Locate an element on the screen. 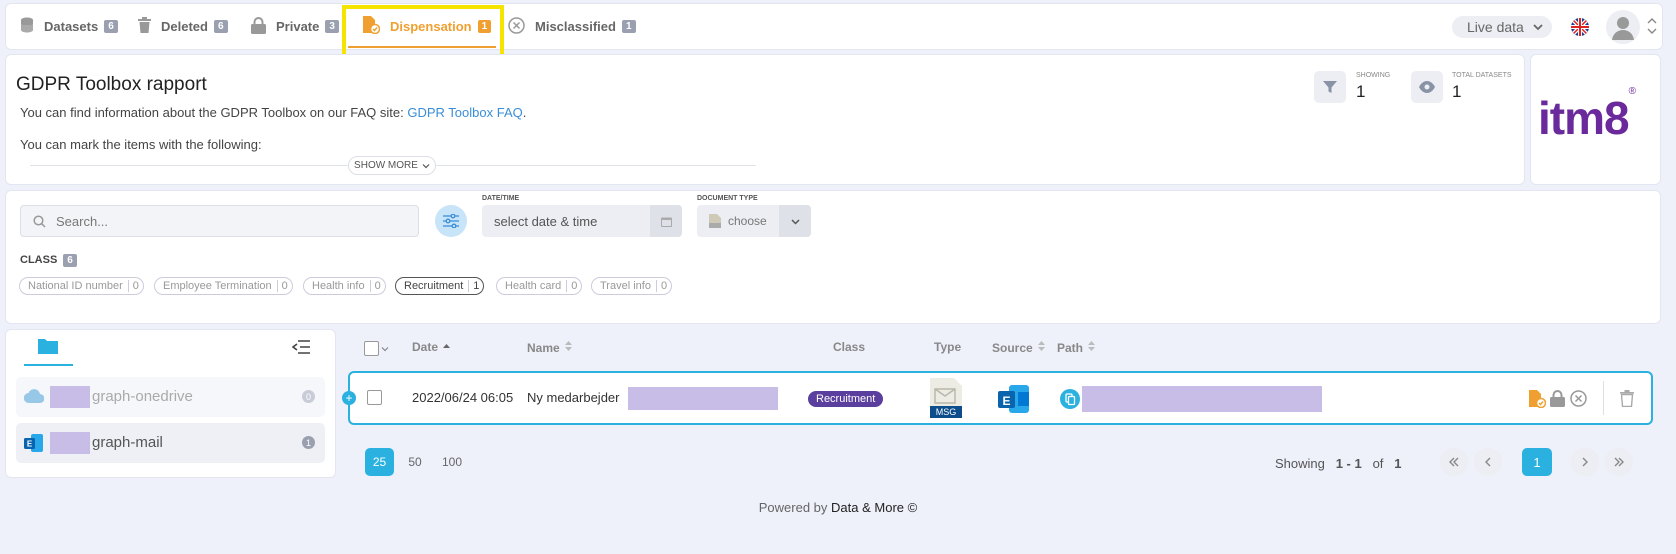 Image resolution: width=1676 pixels, height=554 pixels. tree-item-count: 0 is located at coordinates (308, 396).